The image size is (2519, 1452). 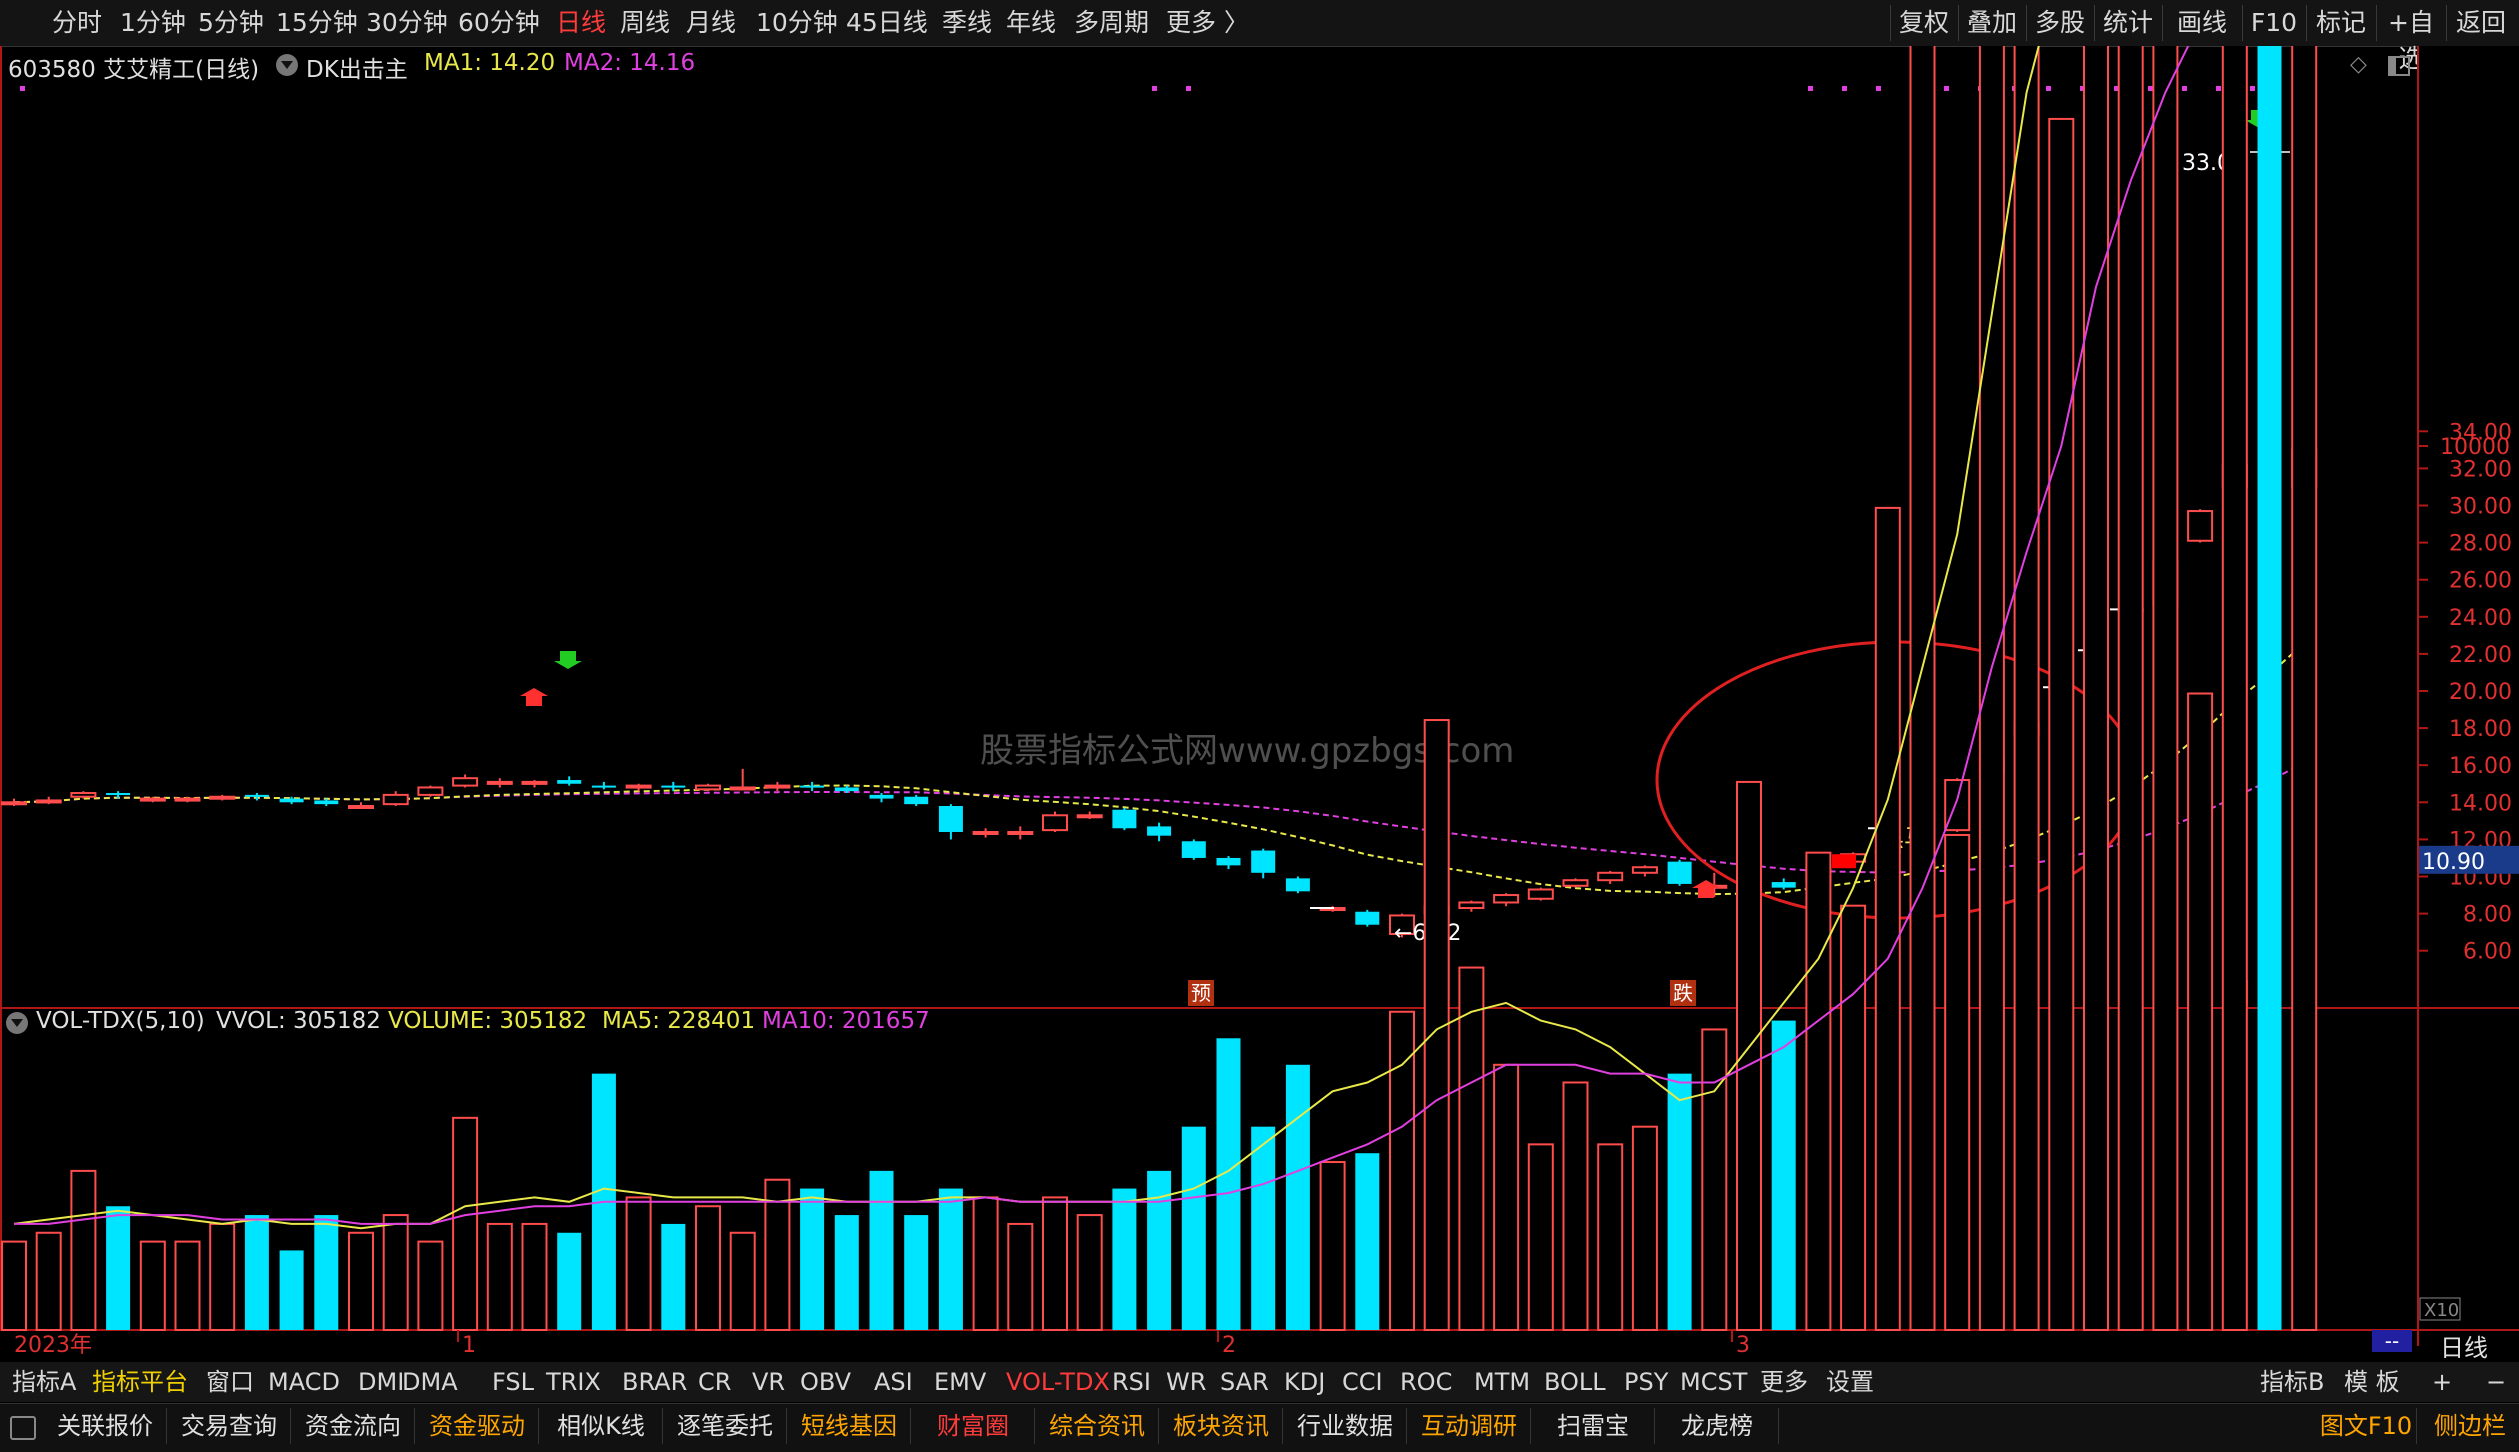 What do you see at coordinates (2442, 1382) in the screenshot?
I see `indicator-right-2: +` at bounding box center [2442, 1382].